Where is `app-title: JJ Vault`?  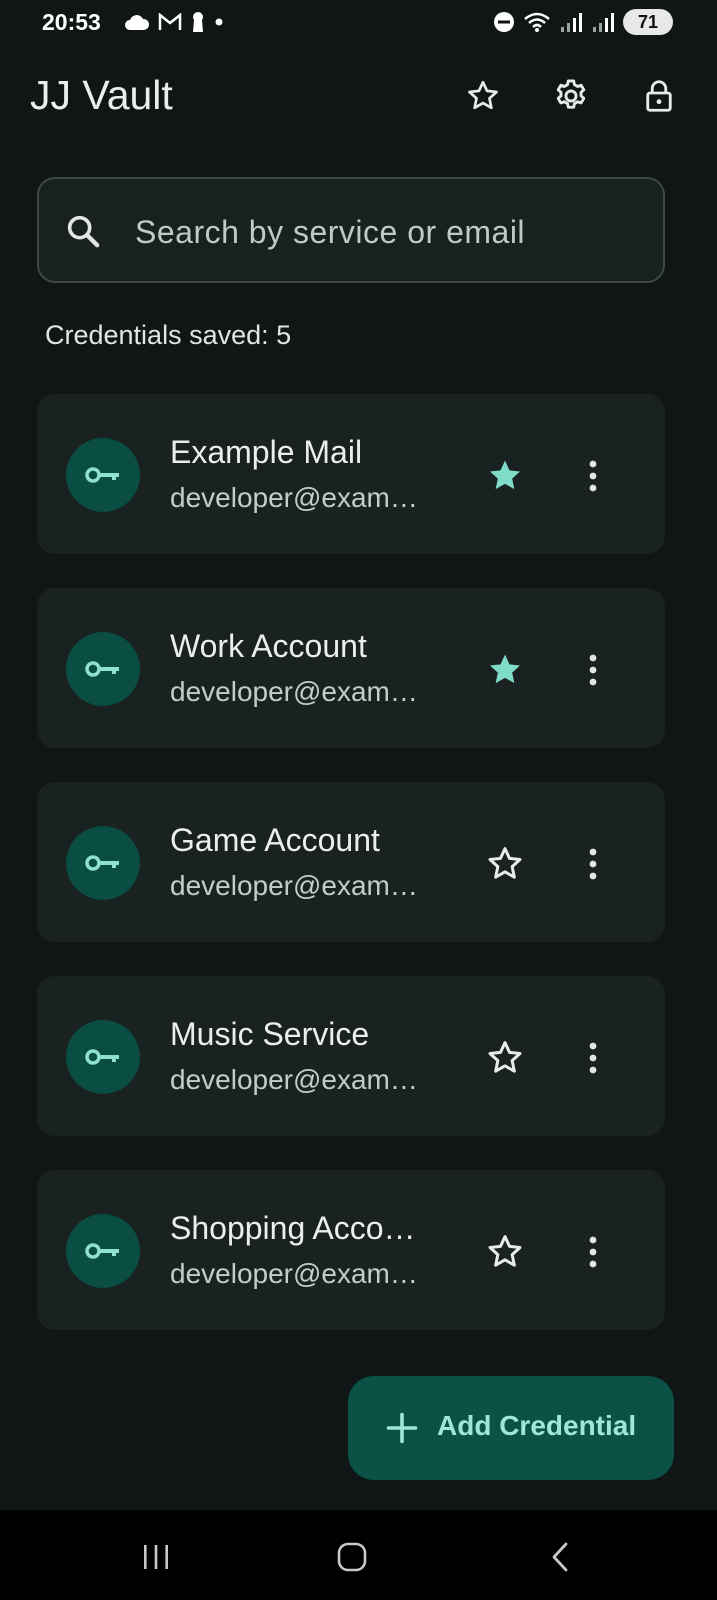
app-title: JJ Vault is located at coordinates (101, 95).